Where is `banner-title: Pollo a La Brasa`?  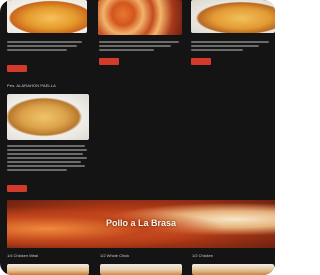
banner-title: Pollo a La Brasa is located at coordinates (141, 223).